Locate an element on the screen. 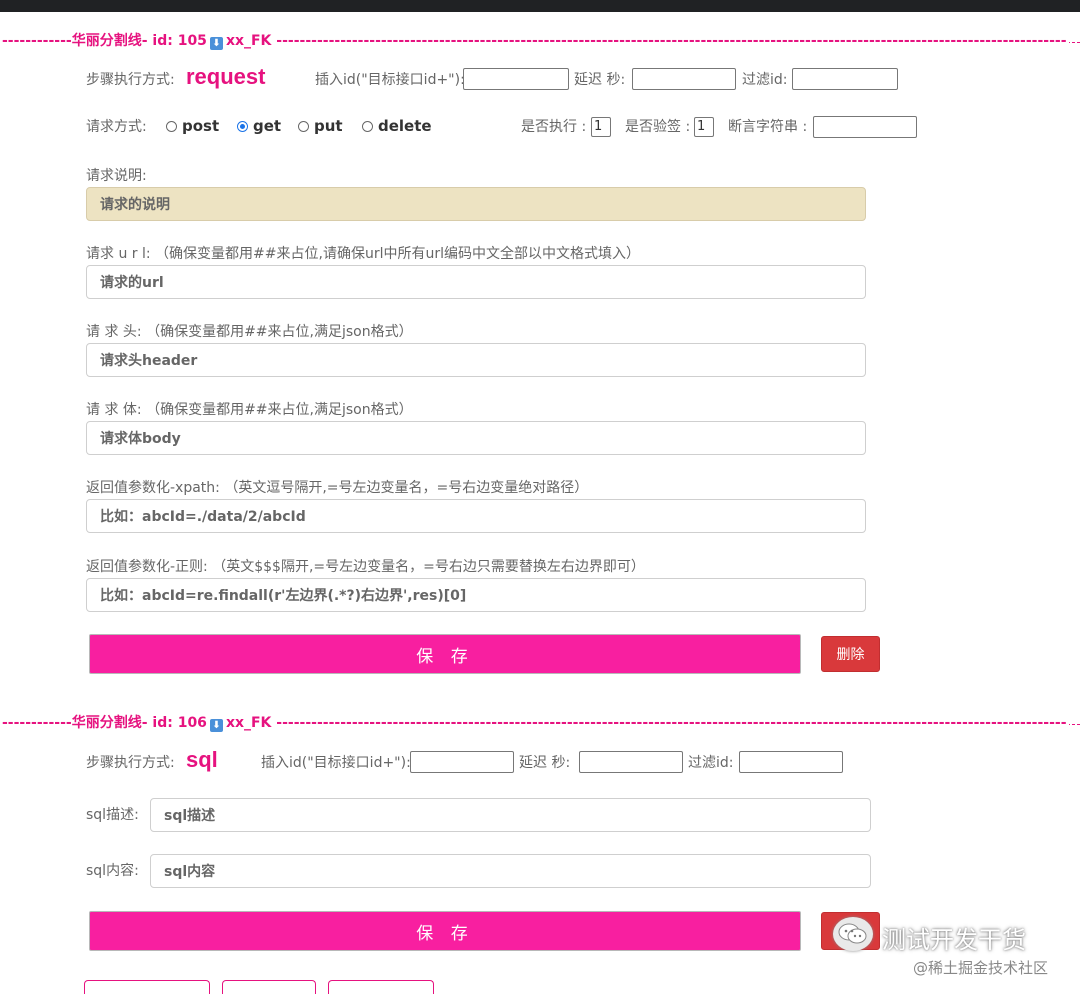 This screenshot has width=1080, height=994. radio-delete: delete is located at coordinates (397, 126).